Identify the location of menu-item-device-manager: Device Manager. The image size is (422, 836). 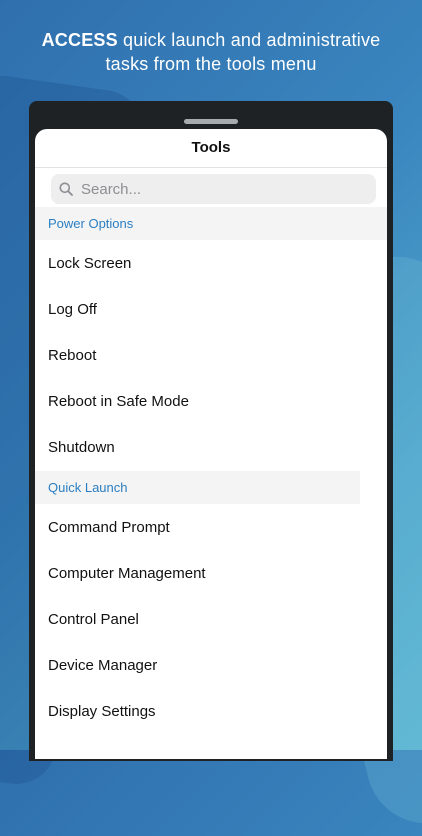
(208, 666).